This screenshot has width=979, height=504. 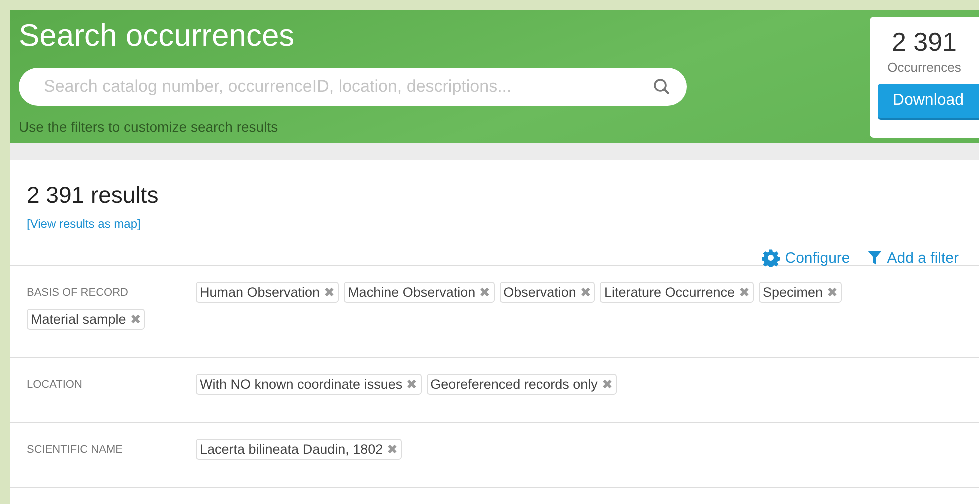 I want to click on filter-chip: Lacerta bilineata Daudin, 1802 ✖, so click(x=299, y=449).